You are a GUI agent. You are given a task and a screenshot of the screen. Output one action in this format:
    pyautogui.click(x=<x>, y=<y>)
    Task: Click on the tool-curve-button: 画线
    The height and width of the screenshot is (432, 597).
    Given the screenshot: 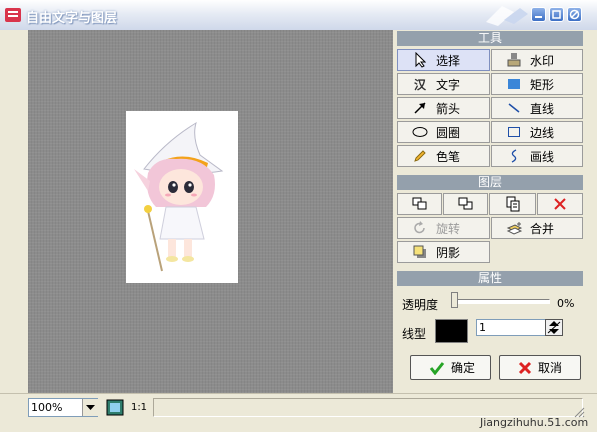 What is the action you would take?
    pyautogui.click(x=537, y=156)
    